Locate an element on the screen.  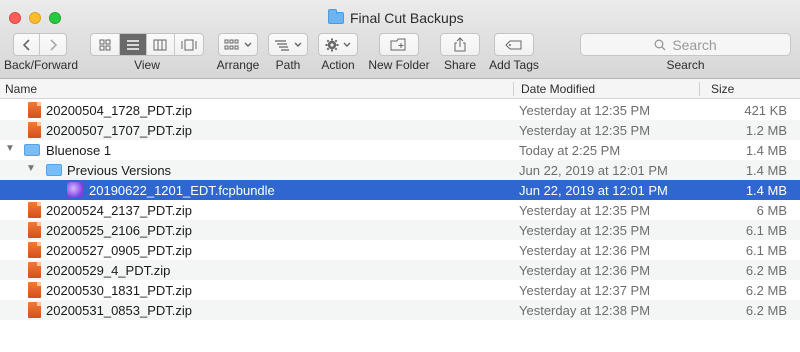
list-view-icon is located at coordinates (132, 44).